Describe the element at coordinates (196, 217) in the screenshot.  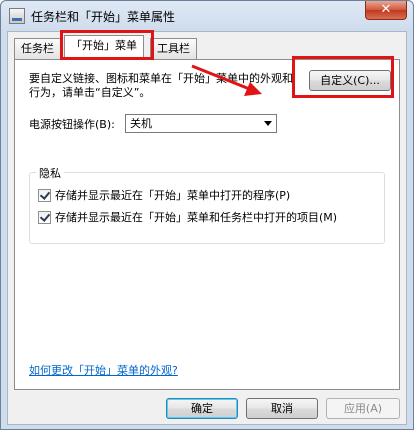
I see `recent-items-label: 存储并显示最近在「开始」菜单和任务栏中打开的项目(M)` at that location.